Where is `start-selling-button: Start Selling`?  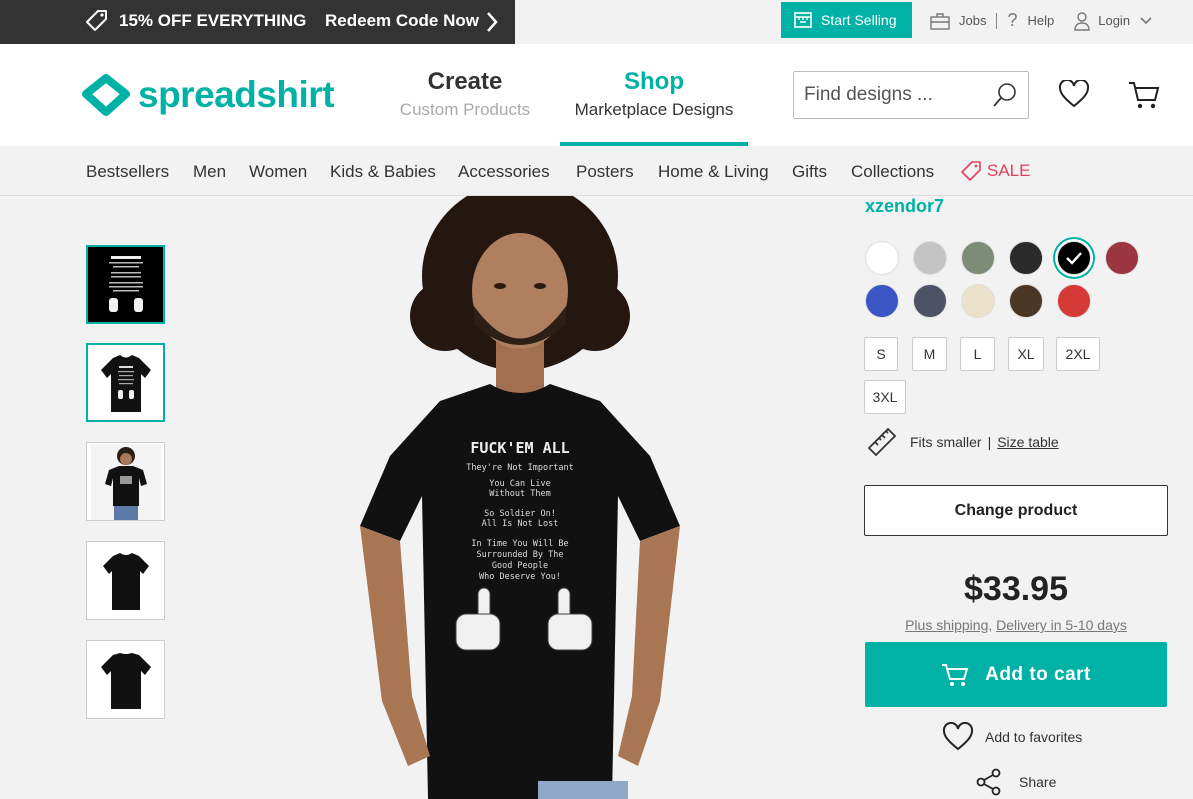
start-selling-button: Start Selling is located at coordinates (846, 20).